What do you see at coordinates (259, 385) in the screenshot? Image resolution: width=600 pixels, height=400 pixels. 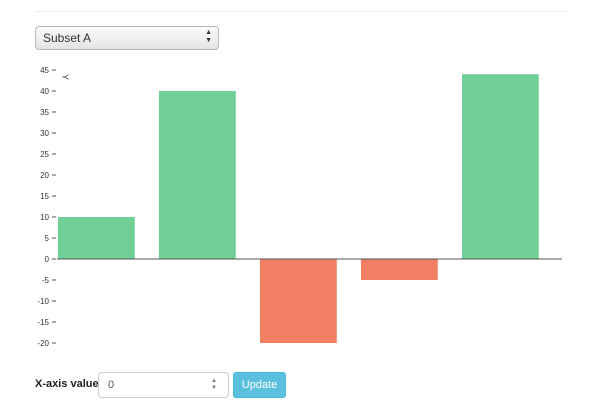 I see `update-button: Update` at bounding box center [259, 385].